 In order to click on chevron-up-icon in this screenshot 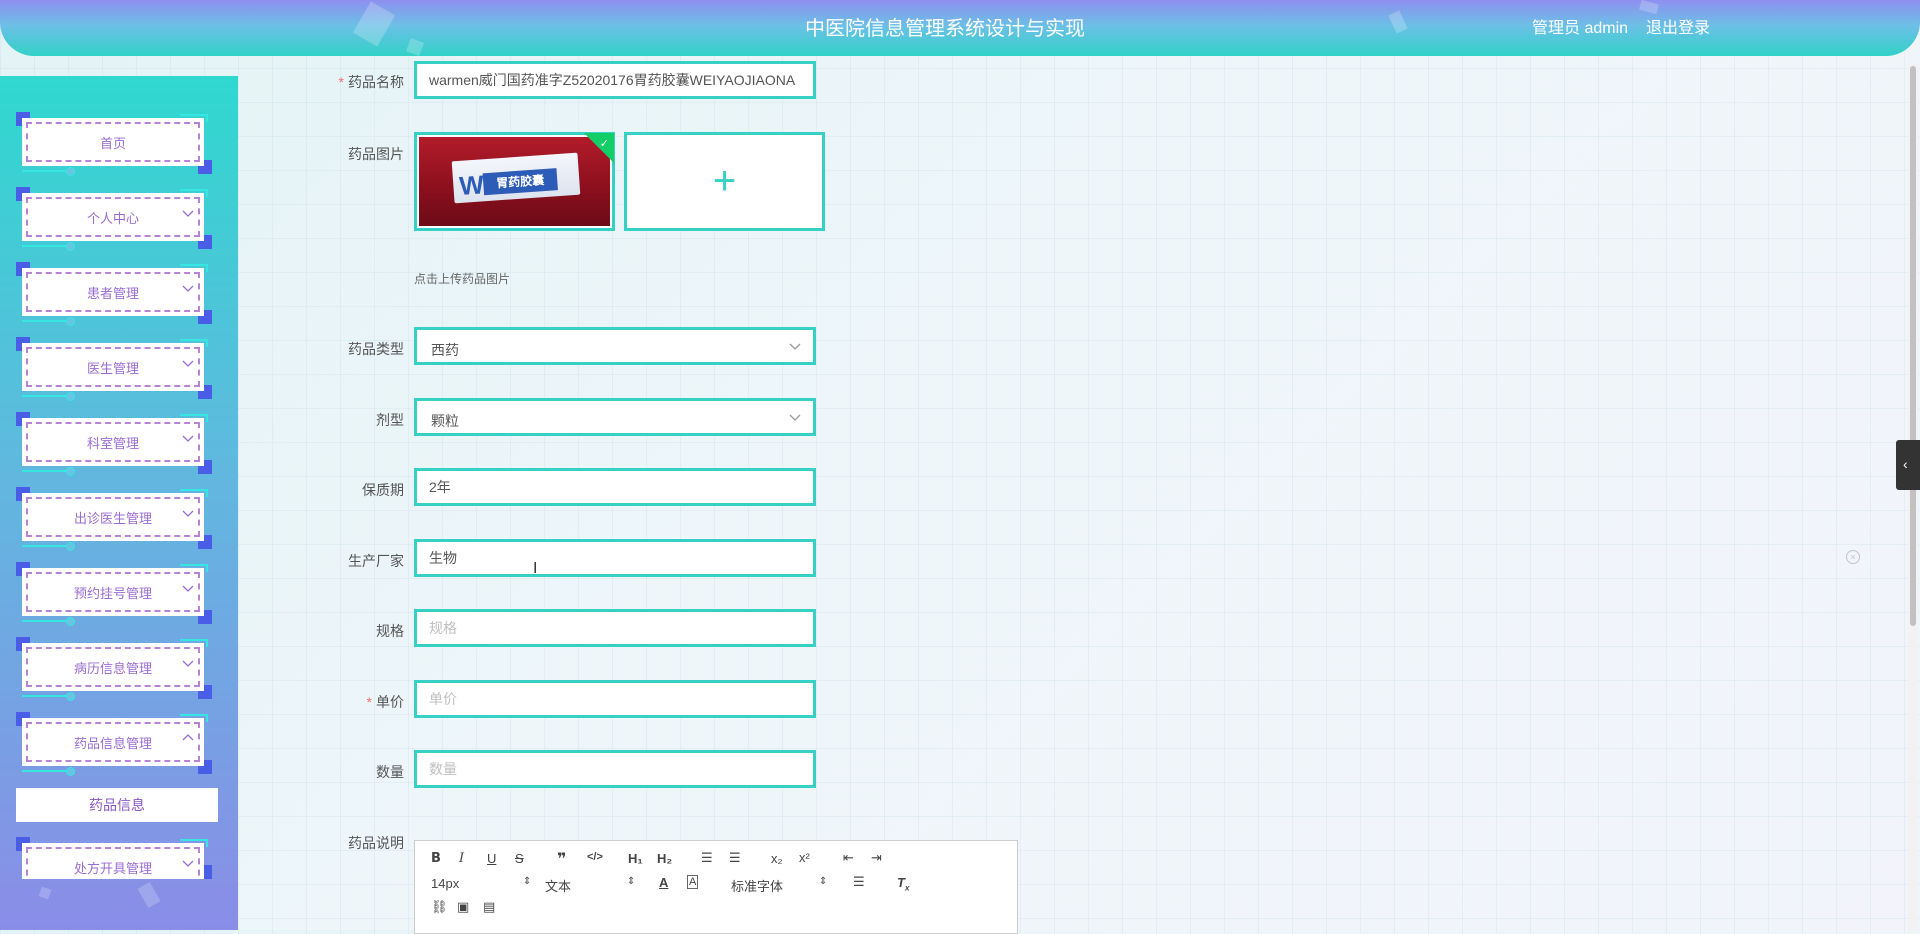, I will do `click(188, 737)`.